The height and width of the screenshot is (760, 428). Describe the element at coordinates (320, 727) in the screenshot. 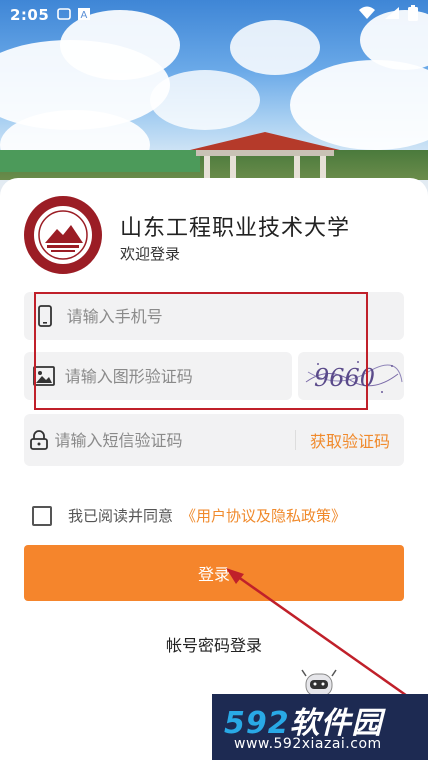

I see `site-watermark: 592软件园 www.592xiazai.com` at that location.